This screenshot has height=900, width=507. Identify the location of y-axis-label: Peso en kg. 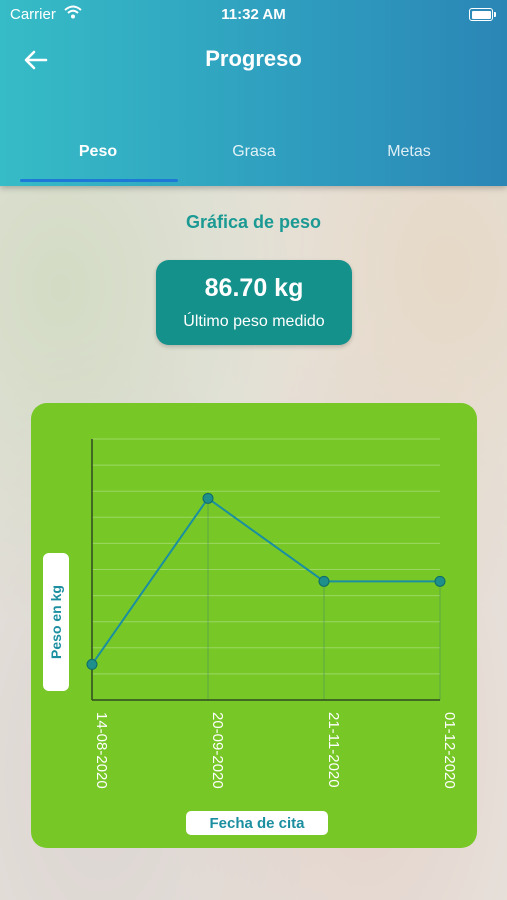
(56, 622).